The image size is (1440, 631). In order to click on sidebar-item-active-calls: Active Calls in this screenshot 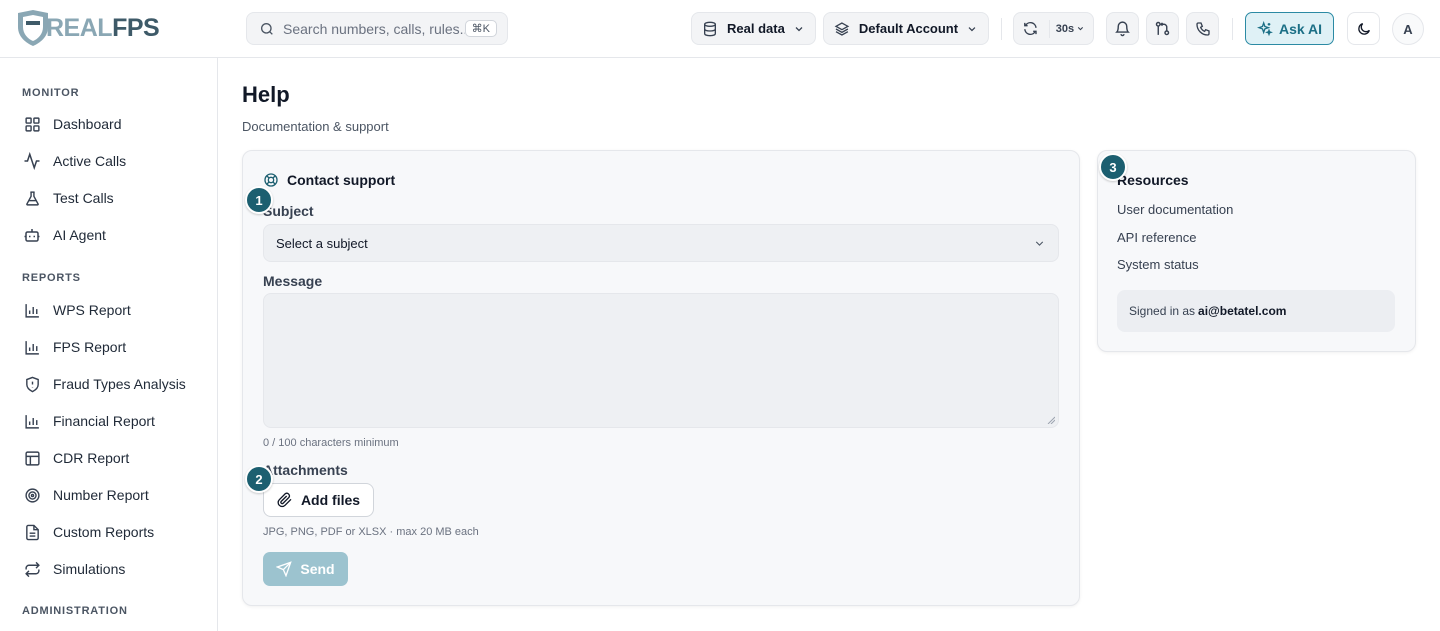, I will do `click(74, 161)`.